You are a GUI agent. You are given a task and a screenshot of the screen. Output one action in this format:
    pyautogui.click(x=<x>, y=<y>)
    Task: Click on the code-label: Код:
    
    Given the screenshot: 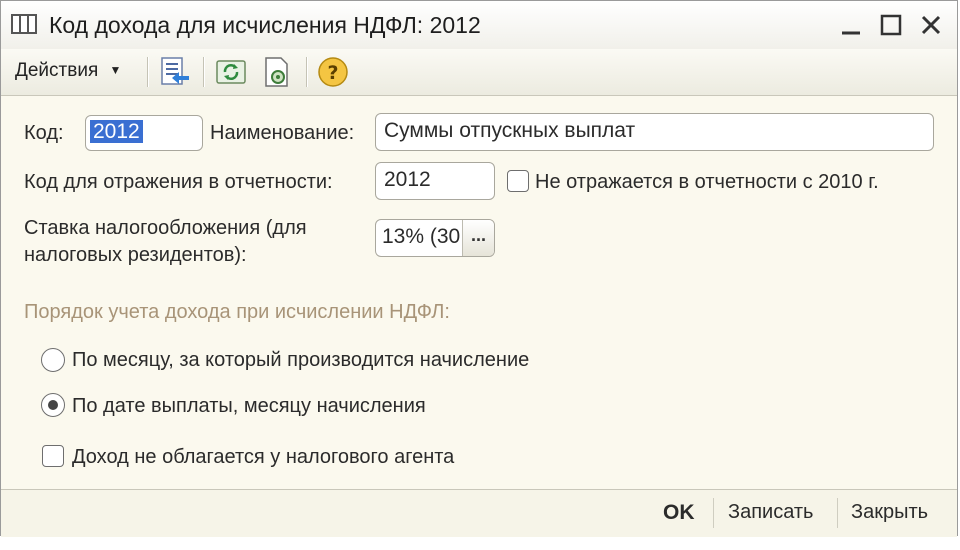 What is the action you would take?
    pyautogui.click(x=44, y=133)
    